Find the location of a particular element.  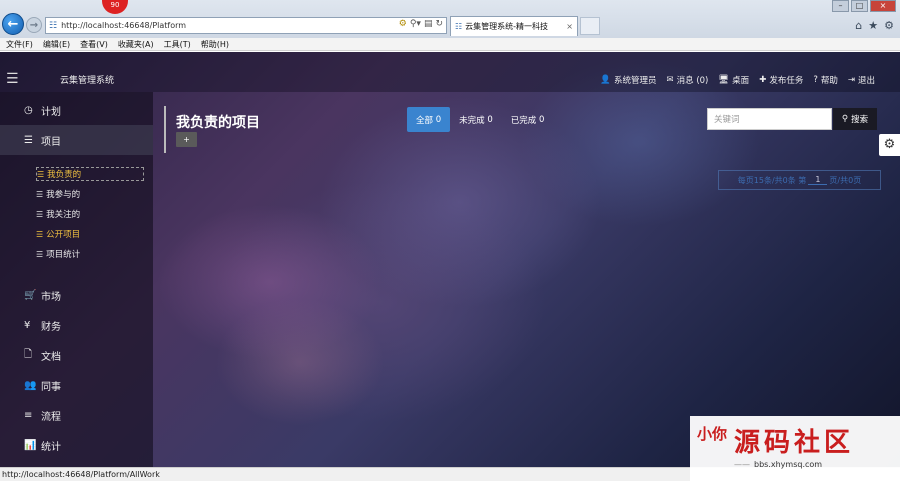

user-icon: 👤 is located at coordinates (605, 80).